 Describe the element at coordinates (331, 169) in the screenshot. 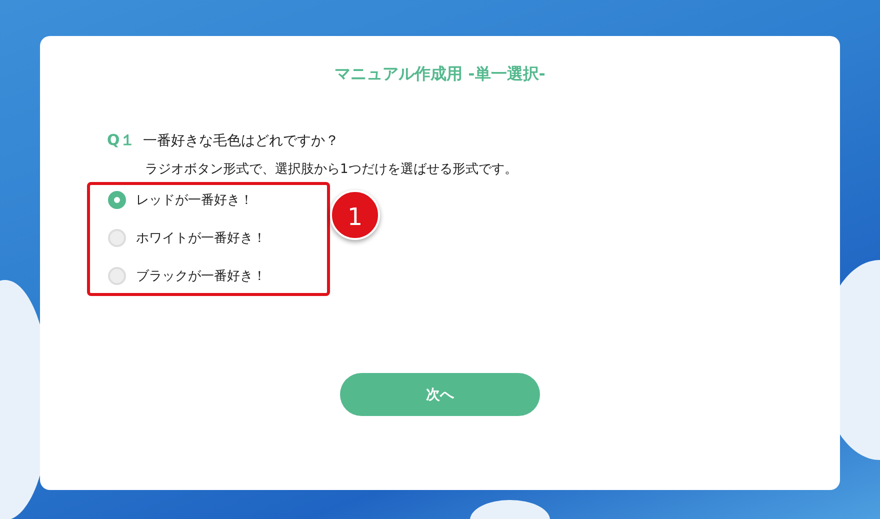

I see `question-note: ラジオボタン形式で、選択肢から1つだけを選ばせる形式です。` at that location.